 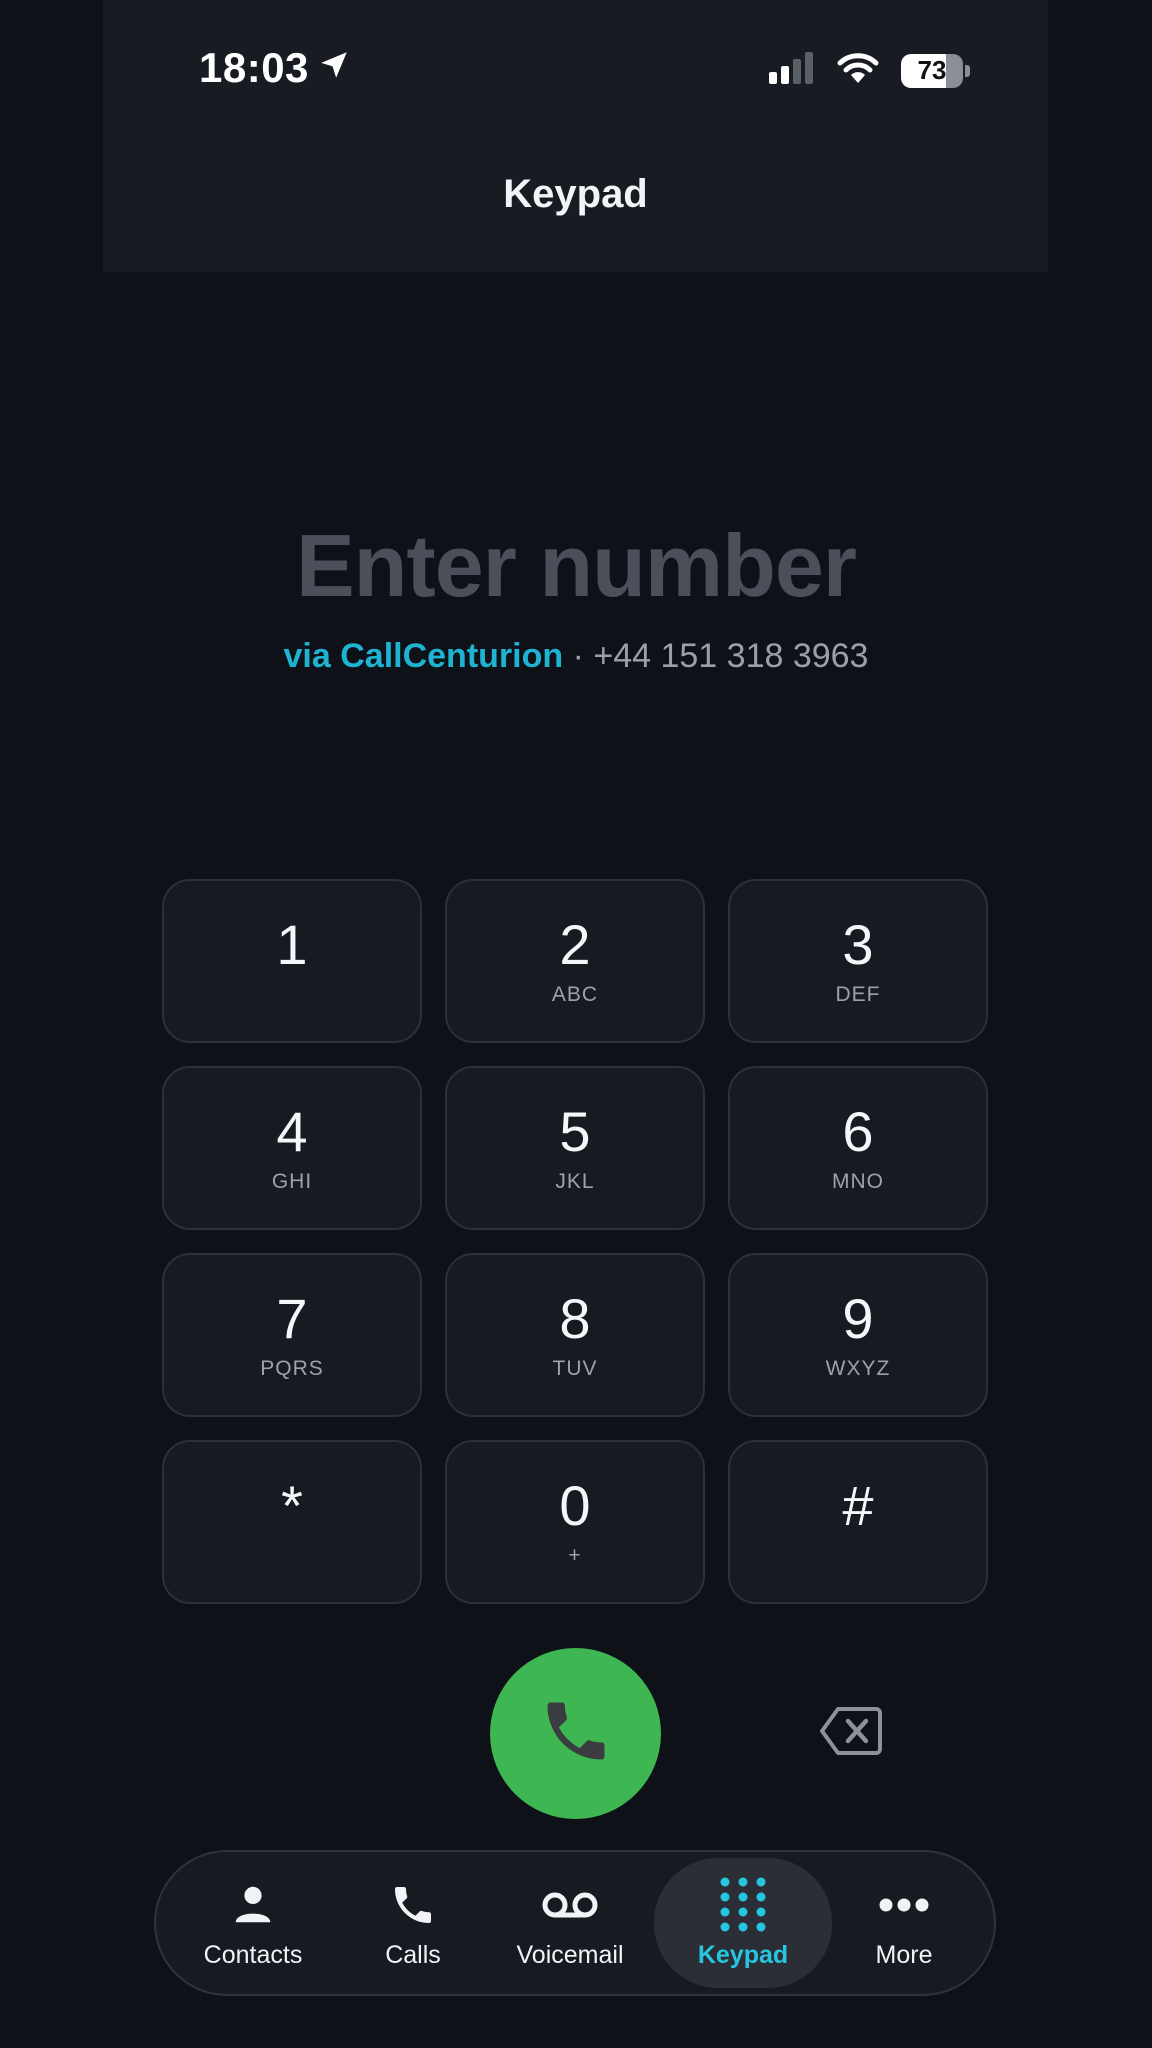 What do you see at coordinates (743, 1905) in the screenshot?
I see `keypad-dots-icon` at bounding box center [743, 1905].